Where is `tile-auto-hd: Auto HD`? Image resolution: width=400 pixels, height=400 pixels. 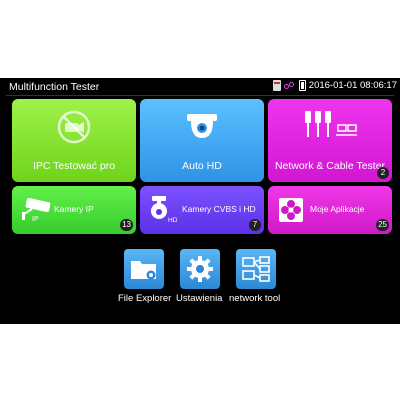
tile-auto-hd: Auto HD is located at coordinates (202, 140).